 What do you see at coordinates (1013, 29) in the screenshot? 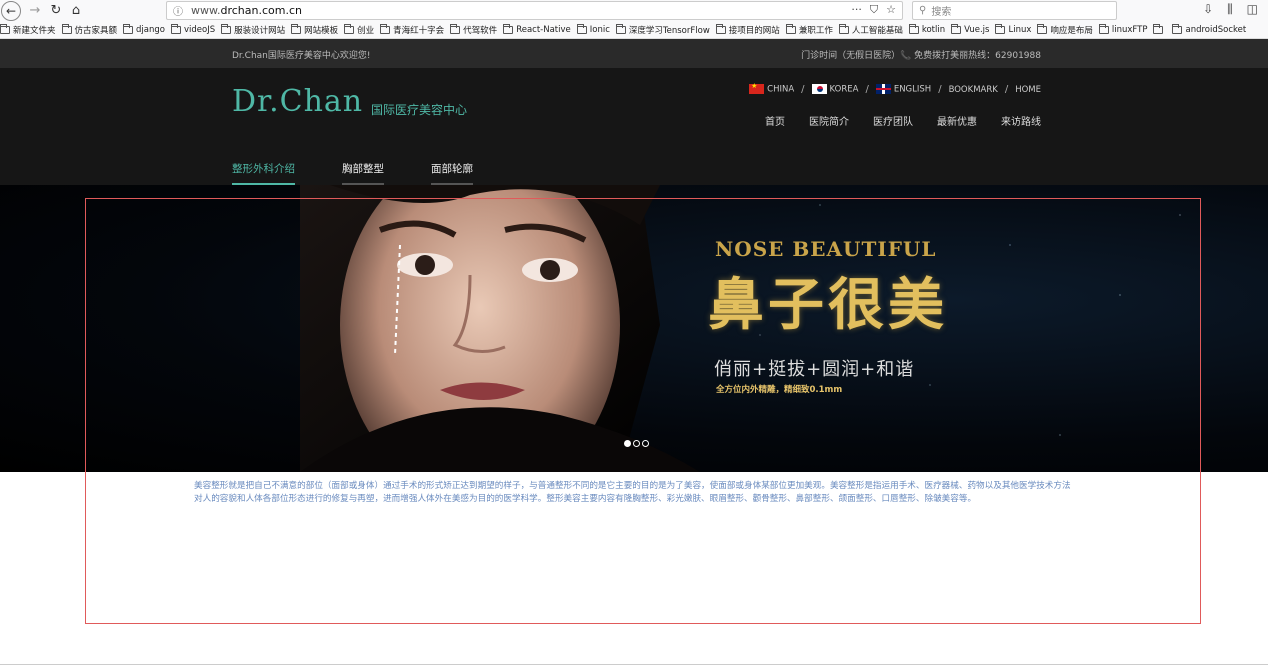
I see `bookmark-item: Linux` at bounding box center [1013, 29].